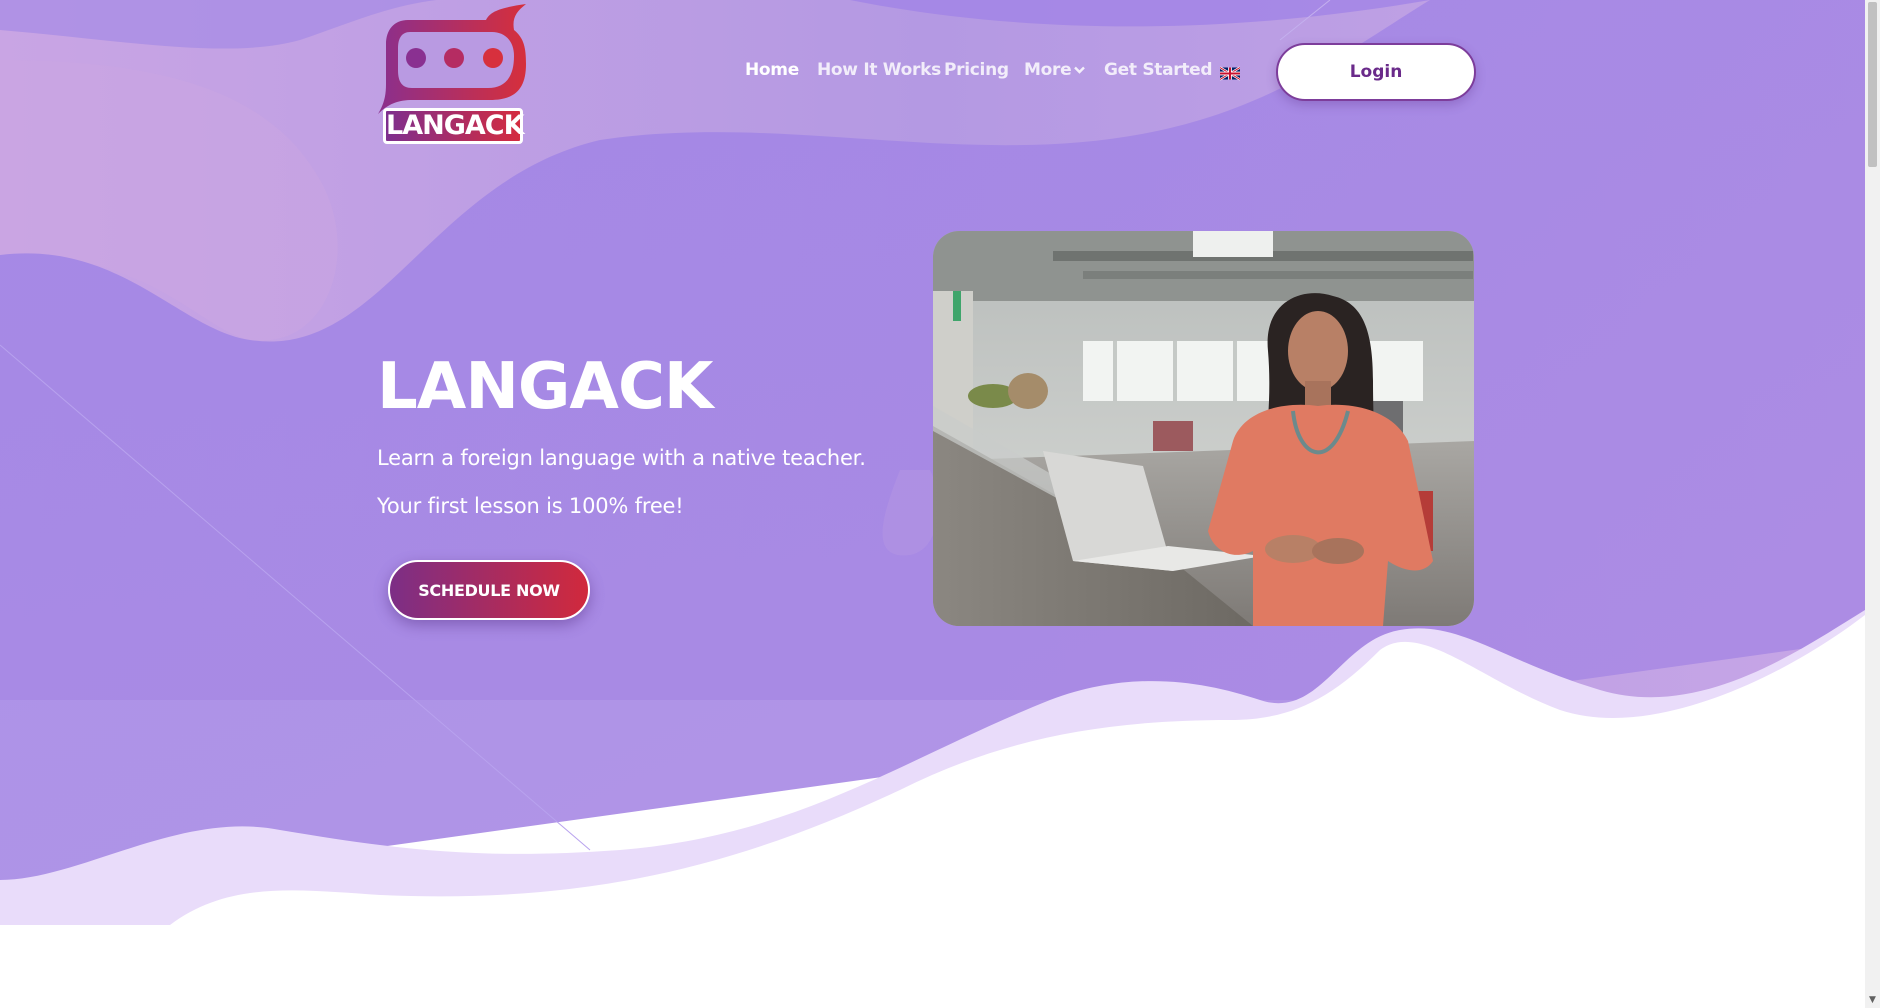 Image resolution: width=1880 pixels, height=1008 pixels. What do you see at coordinates (1080, 70) in the screenshot?
I see `chevron-down-icon` at bounding box center [1080, 70].